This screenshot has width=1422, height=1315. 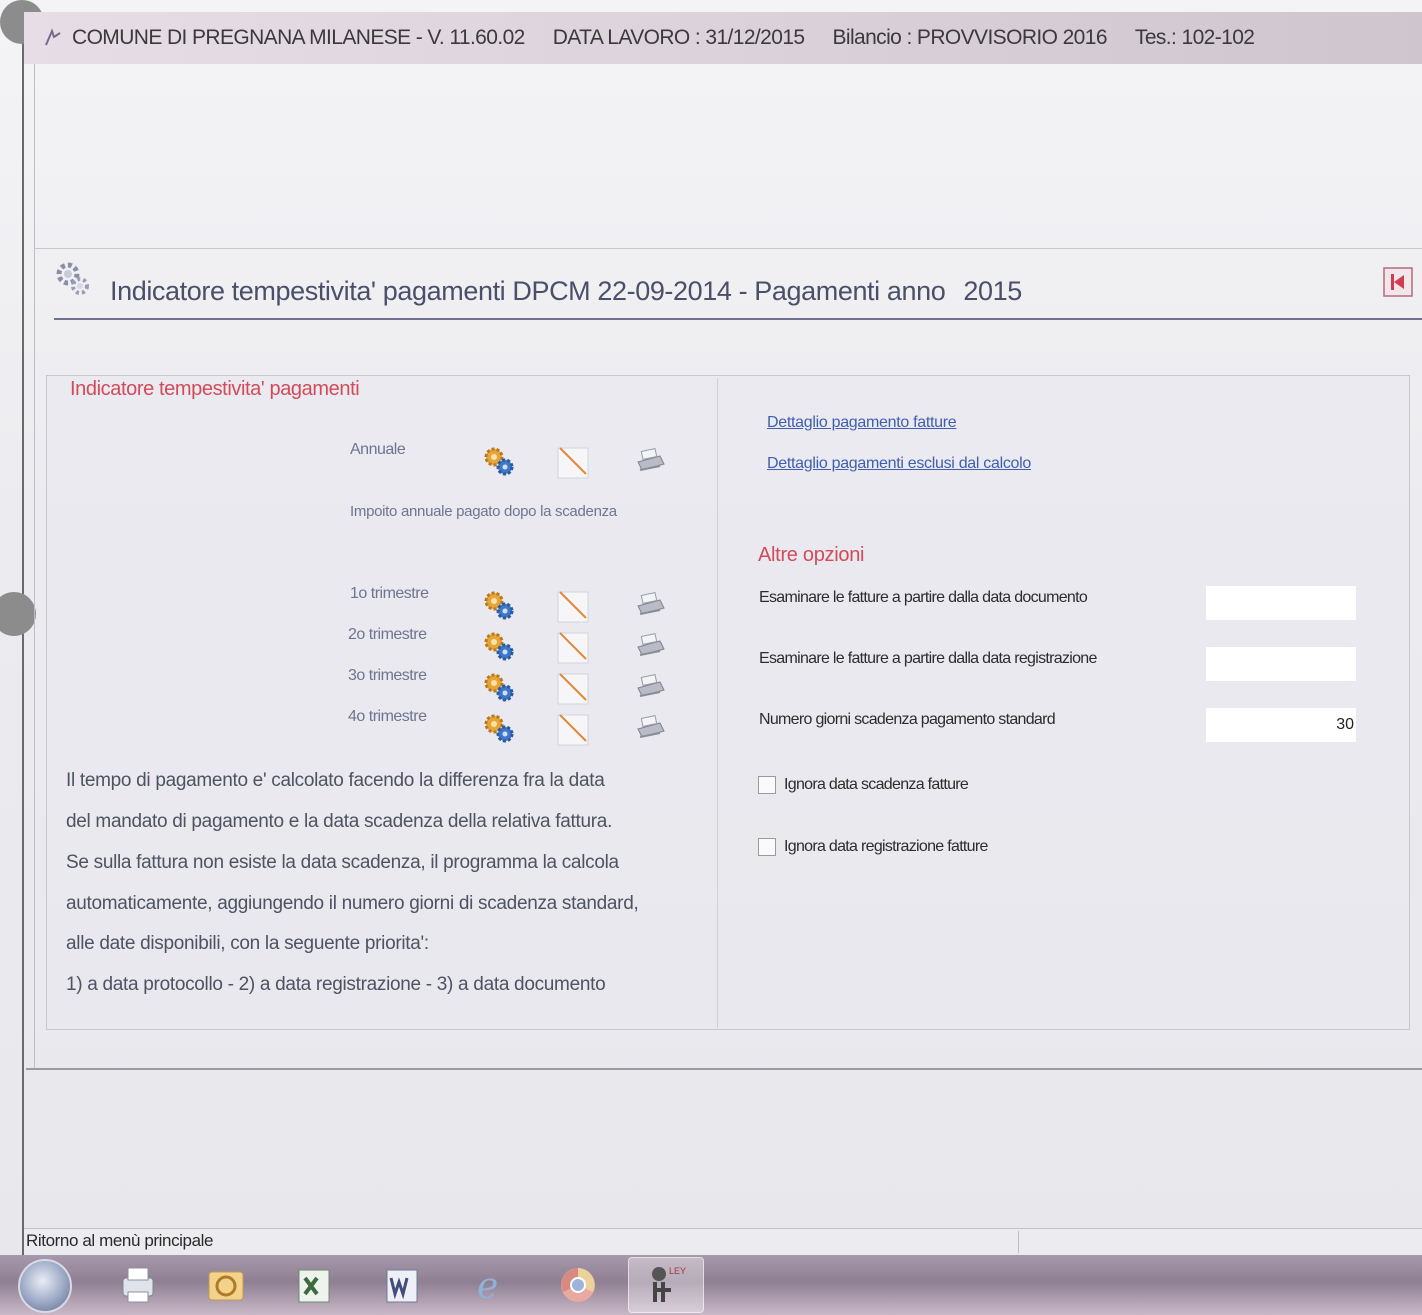 What do you see at coordinates (862, 423) in the screenshot?
I see `link-payment-details: Dettaglio pagamento fatture` at bounding box center [862, 423].